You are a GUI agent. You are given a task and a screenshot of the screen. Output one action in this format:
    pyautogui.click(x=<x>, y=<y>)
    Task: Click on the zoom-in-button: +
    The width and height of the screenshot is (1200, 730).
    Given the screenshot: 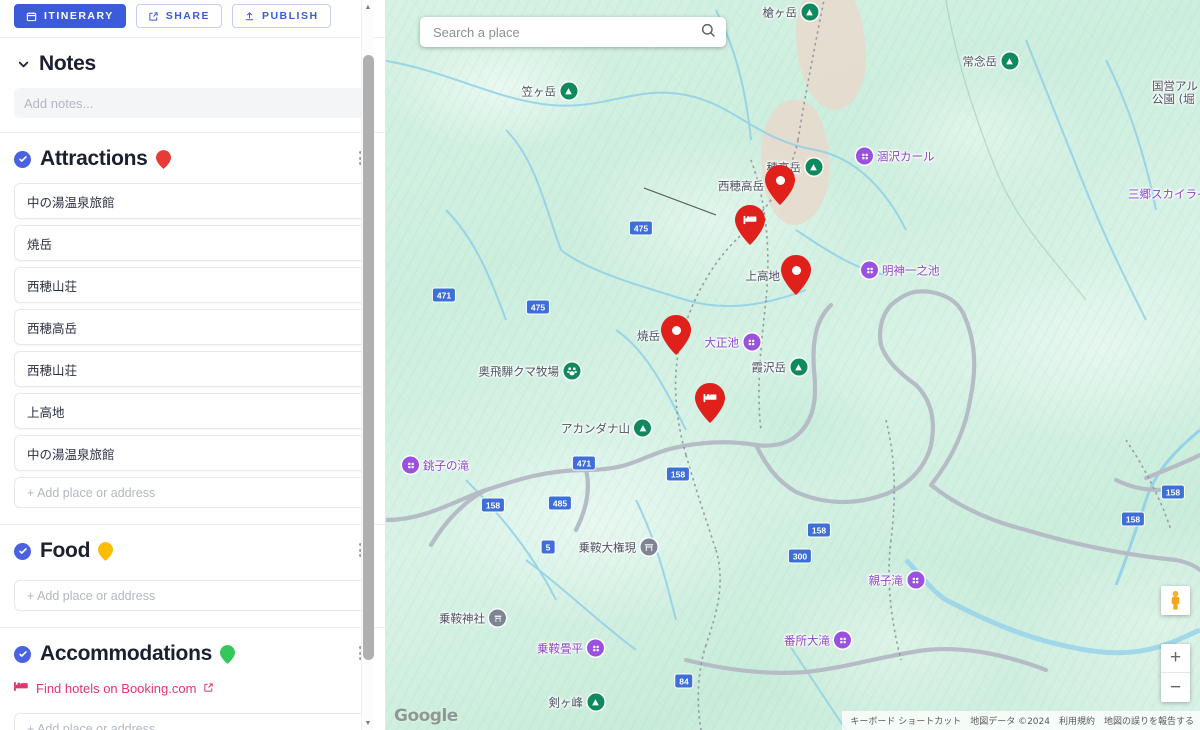 What is the action you would take?
    pyautogui.click(x=1175, y=658)
    